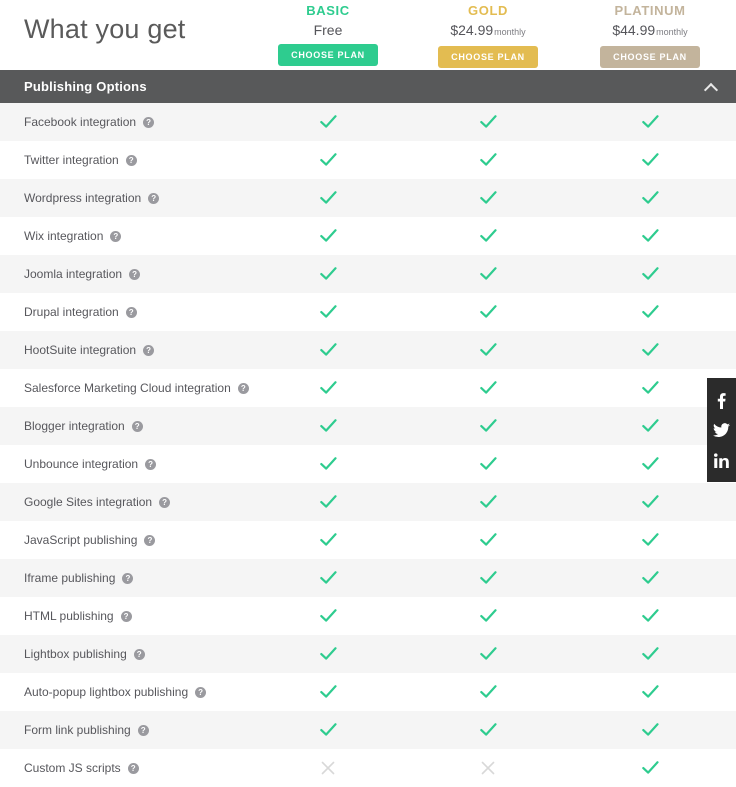 Image resolution: width=736 pixels, height=787 pixels. I want to click on table-row: Drupal integration?, so click(368, 312).